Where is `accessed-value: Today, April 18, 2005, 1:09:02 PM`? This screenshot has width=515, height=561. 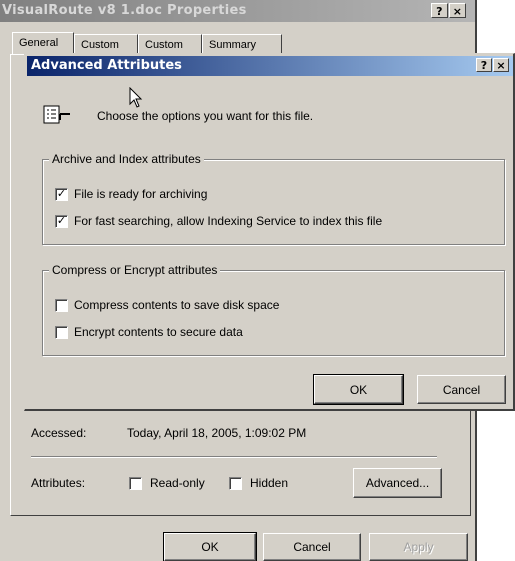 accessed-value: Today, April 18, 2005, 1:09:02 PM is located at coordinates (217, 433).